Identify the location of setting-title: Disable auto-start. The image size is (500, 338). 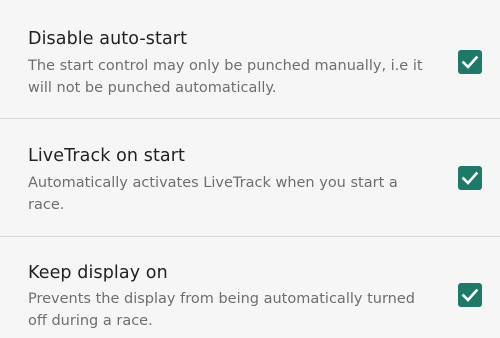
(108, 39).